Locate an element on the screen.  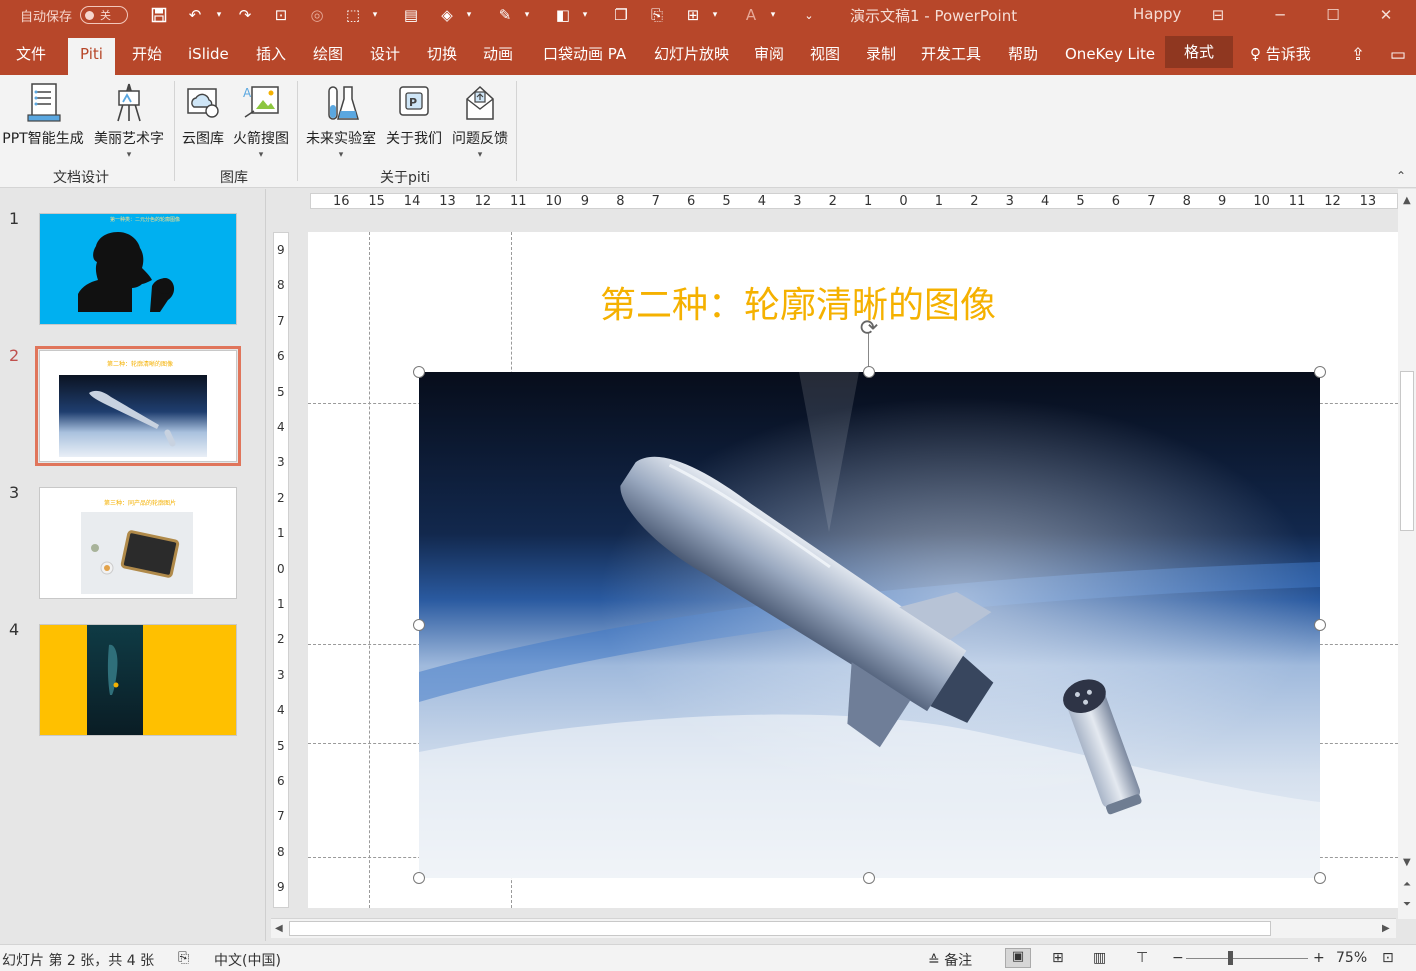
art-text-dropdown-icon: ▾ is located at coordinates (129, 155).